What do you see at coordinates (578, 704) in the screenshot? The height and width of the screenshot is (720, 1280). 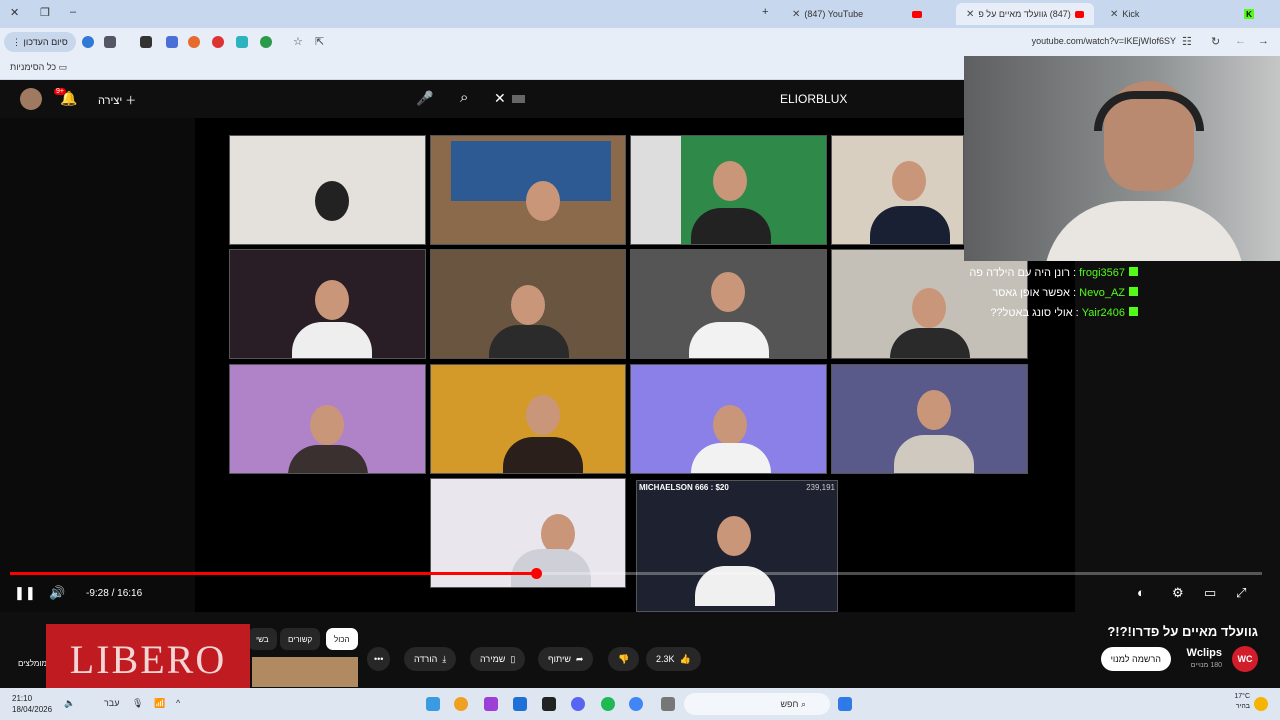 I see `discord-icon` at bounding box center [578, 704].